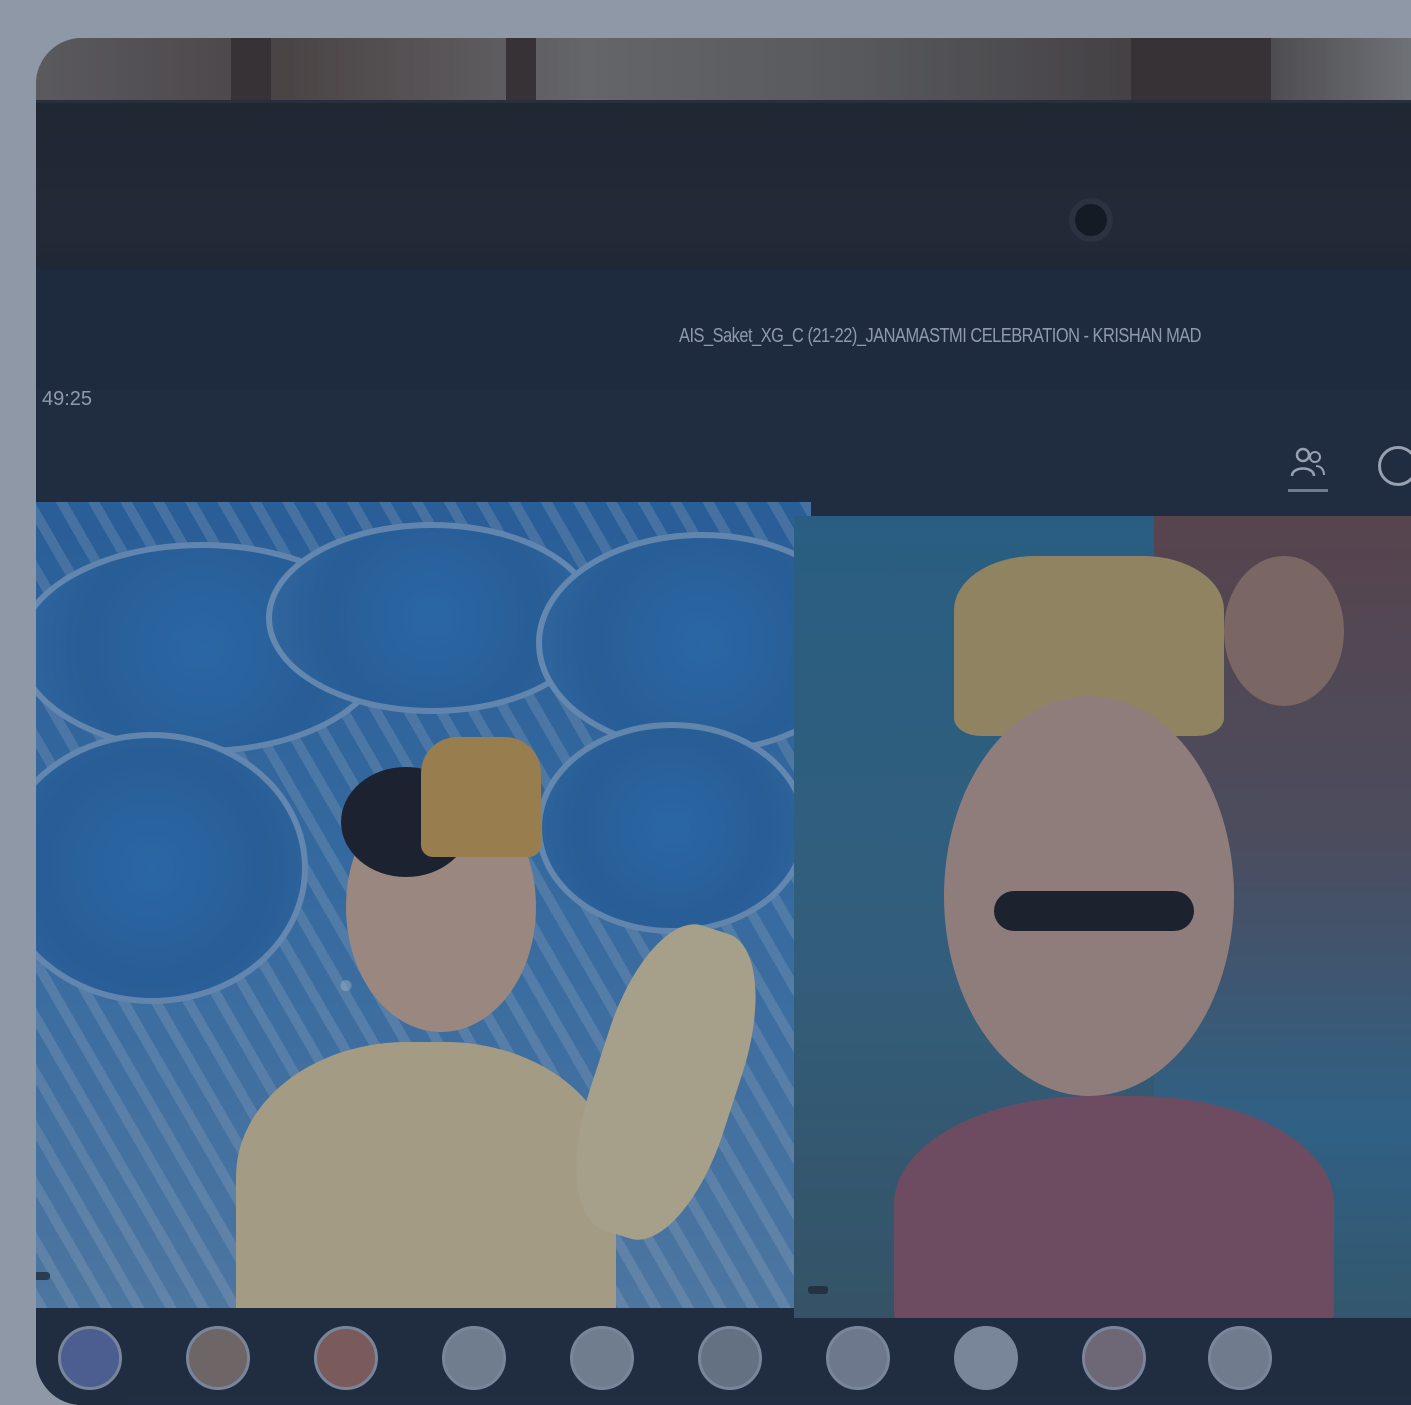 The height and width of the screenshot is (1405, 1411). What do you see at coordinates (67, 399) in the screenshot?
I see `meeting-timer: 49:25` at bounding box center [67, 399].